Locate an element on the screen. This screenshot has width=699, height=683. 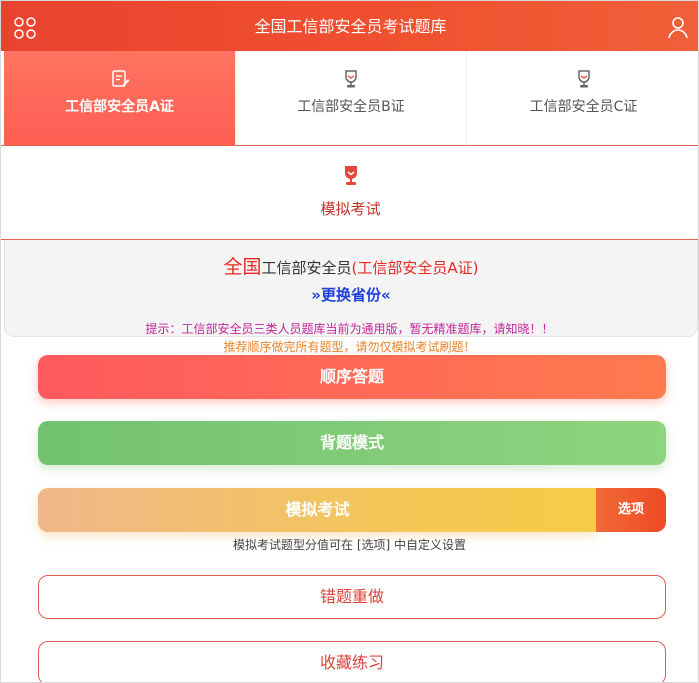
tab-label: 工信部安全员B证 is located at coordinates (351, 107).